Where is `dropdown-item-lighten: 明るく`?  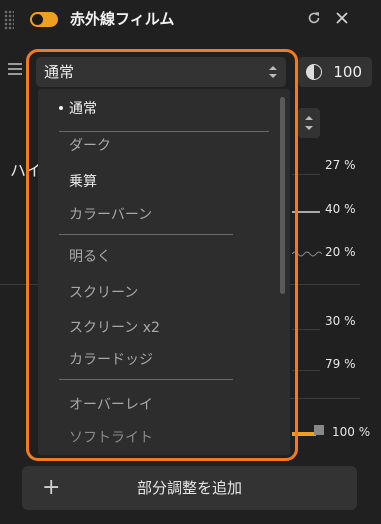
dropdown-item-lighten: 明るく is located at coordinates (90, 257).